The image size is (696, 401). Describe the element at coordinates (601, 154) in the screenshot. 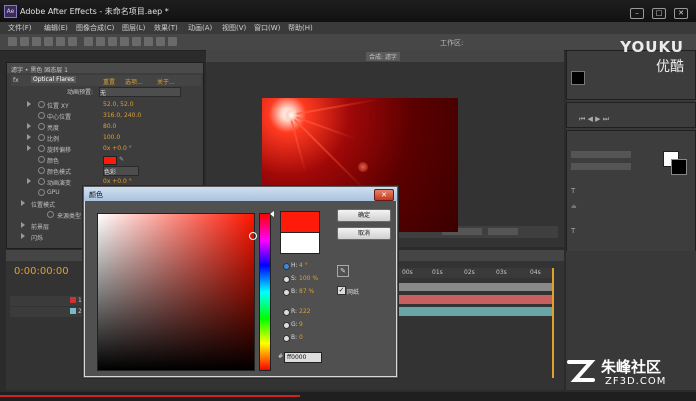

I see `font-dropdown` at that location.